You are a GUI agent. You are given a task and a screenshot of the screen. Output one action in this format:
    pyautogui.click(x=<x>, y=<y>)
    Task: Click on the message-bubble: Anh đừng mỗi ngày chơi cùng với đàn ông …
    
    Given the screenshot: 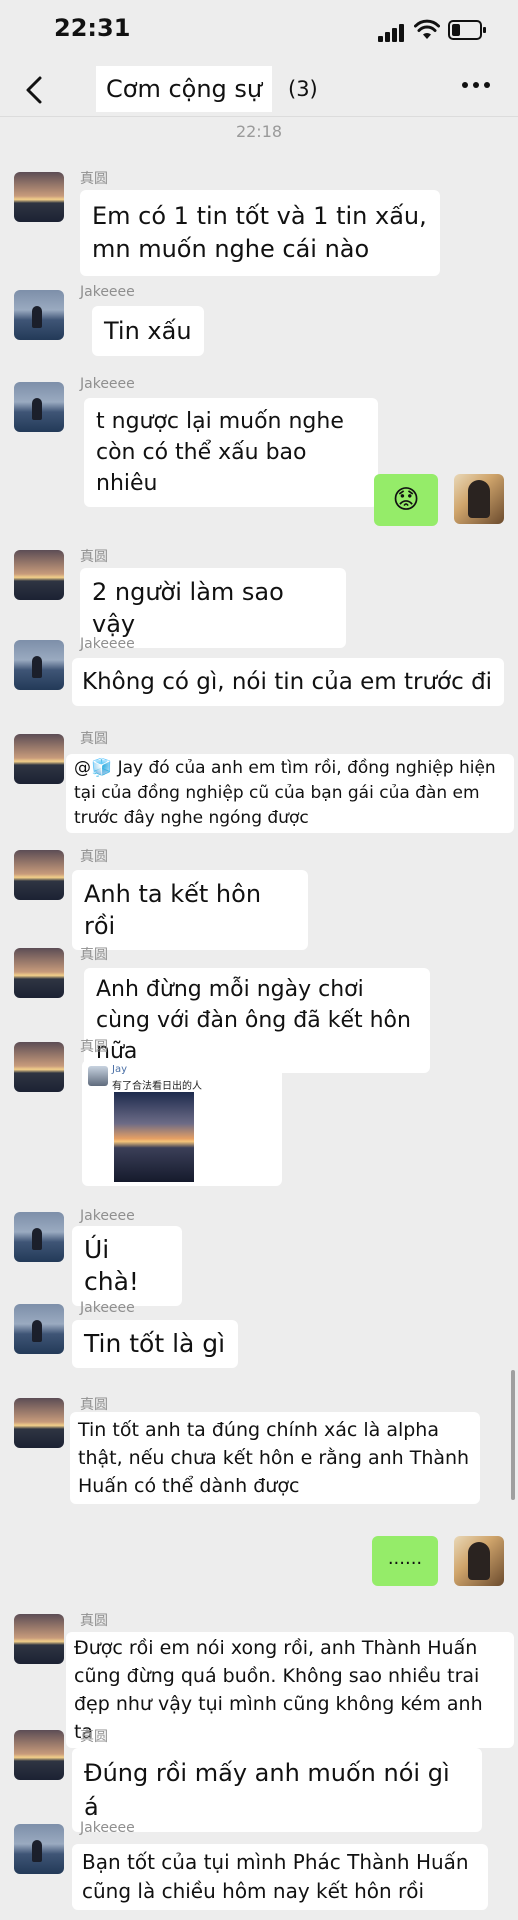 What is the action you would take?
    pyautogui.click(x=257, y=1020)
    